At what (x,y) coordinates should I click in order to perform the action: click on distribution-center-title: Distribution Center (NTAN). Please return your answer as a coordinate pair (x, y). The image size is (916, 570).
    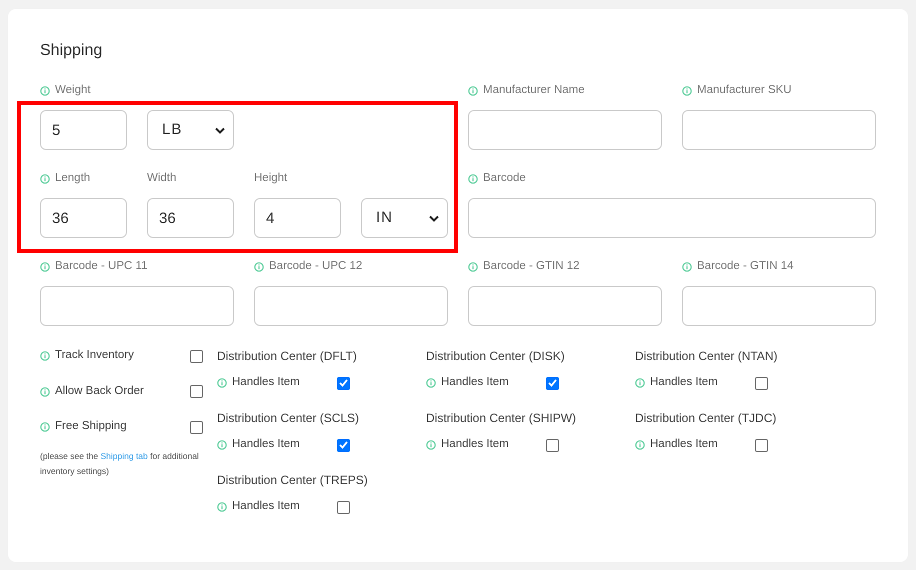
    Looking at the image, I should click on (706, 356).